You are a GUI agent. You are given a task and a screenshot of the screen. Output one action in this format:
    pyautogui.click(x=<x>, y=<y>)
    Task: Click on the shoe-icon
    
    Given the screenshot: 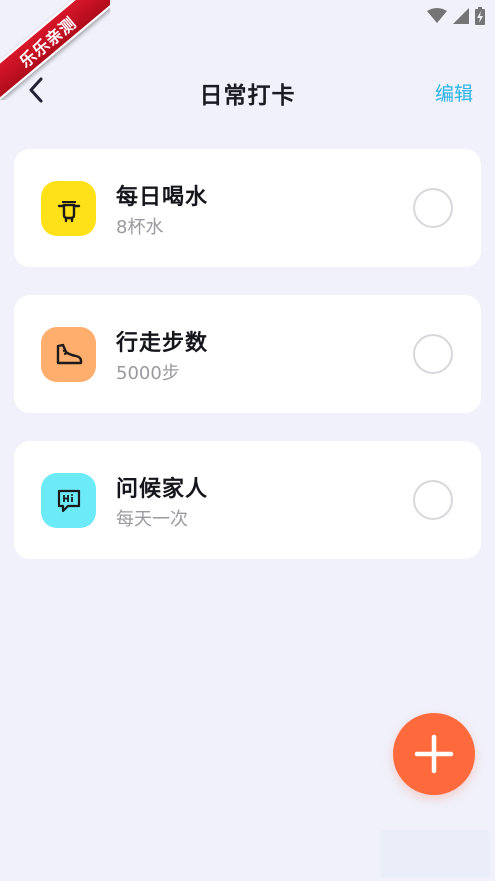 What is the action you would take?
    pyautogui.click(x=69, y=353)
    